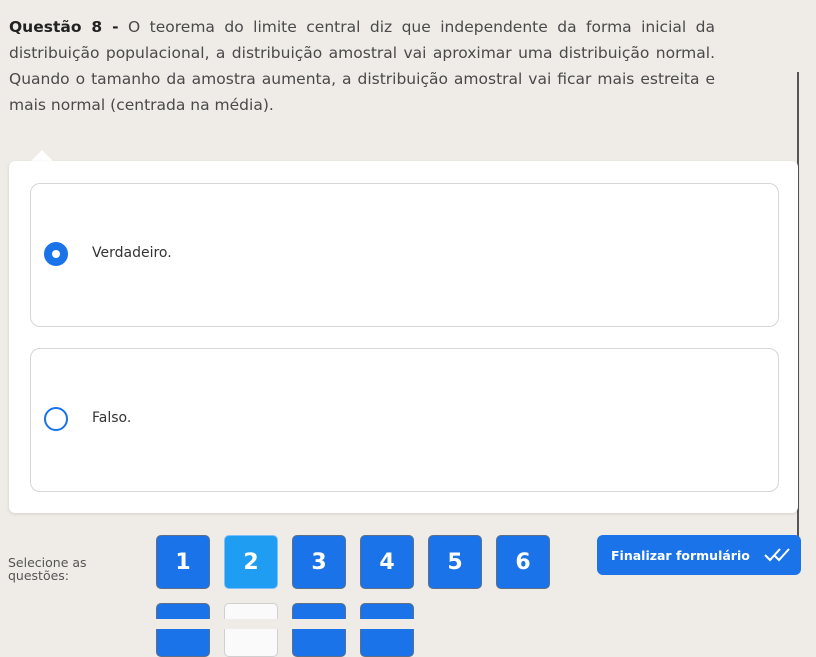 This screenshot has width=816, height=657. What do you see at coordinates (132, 253) in the screenshot?
I see `option-label: Verdadeiro.` at bounding box center [132, 253].